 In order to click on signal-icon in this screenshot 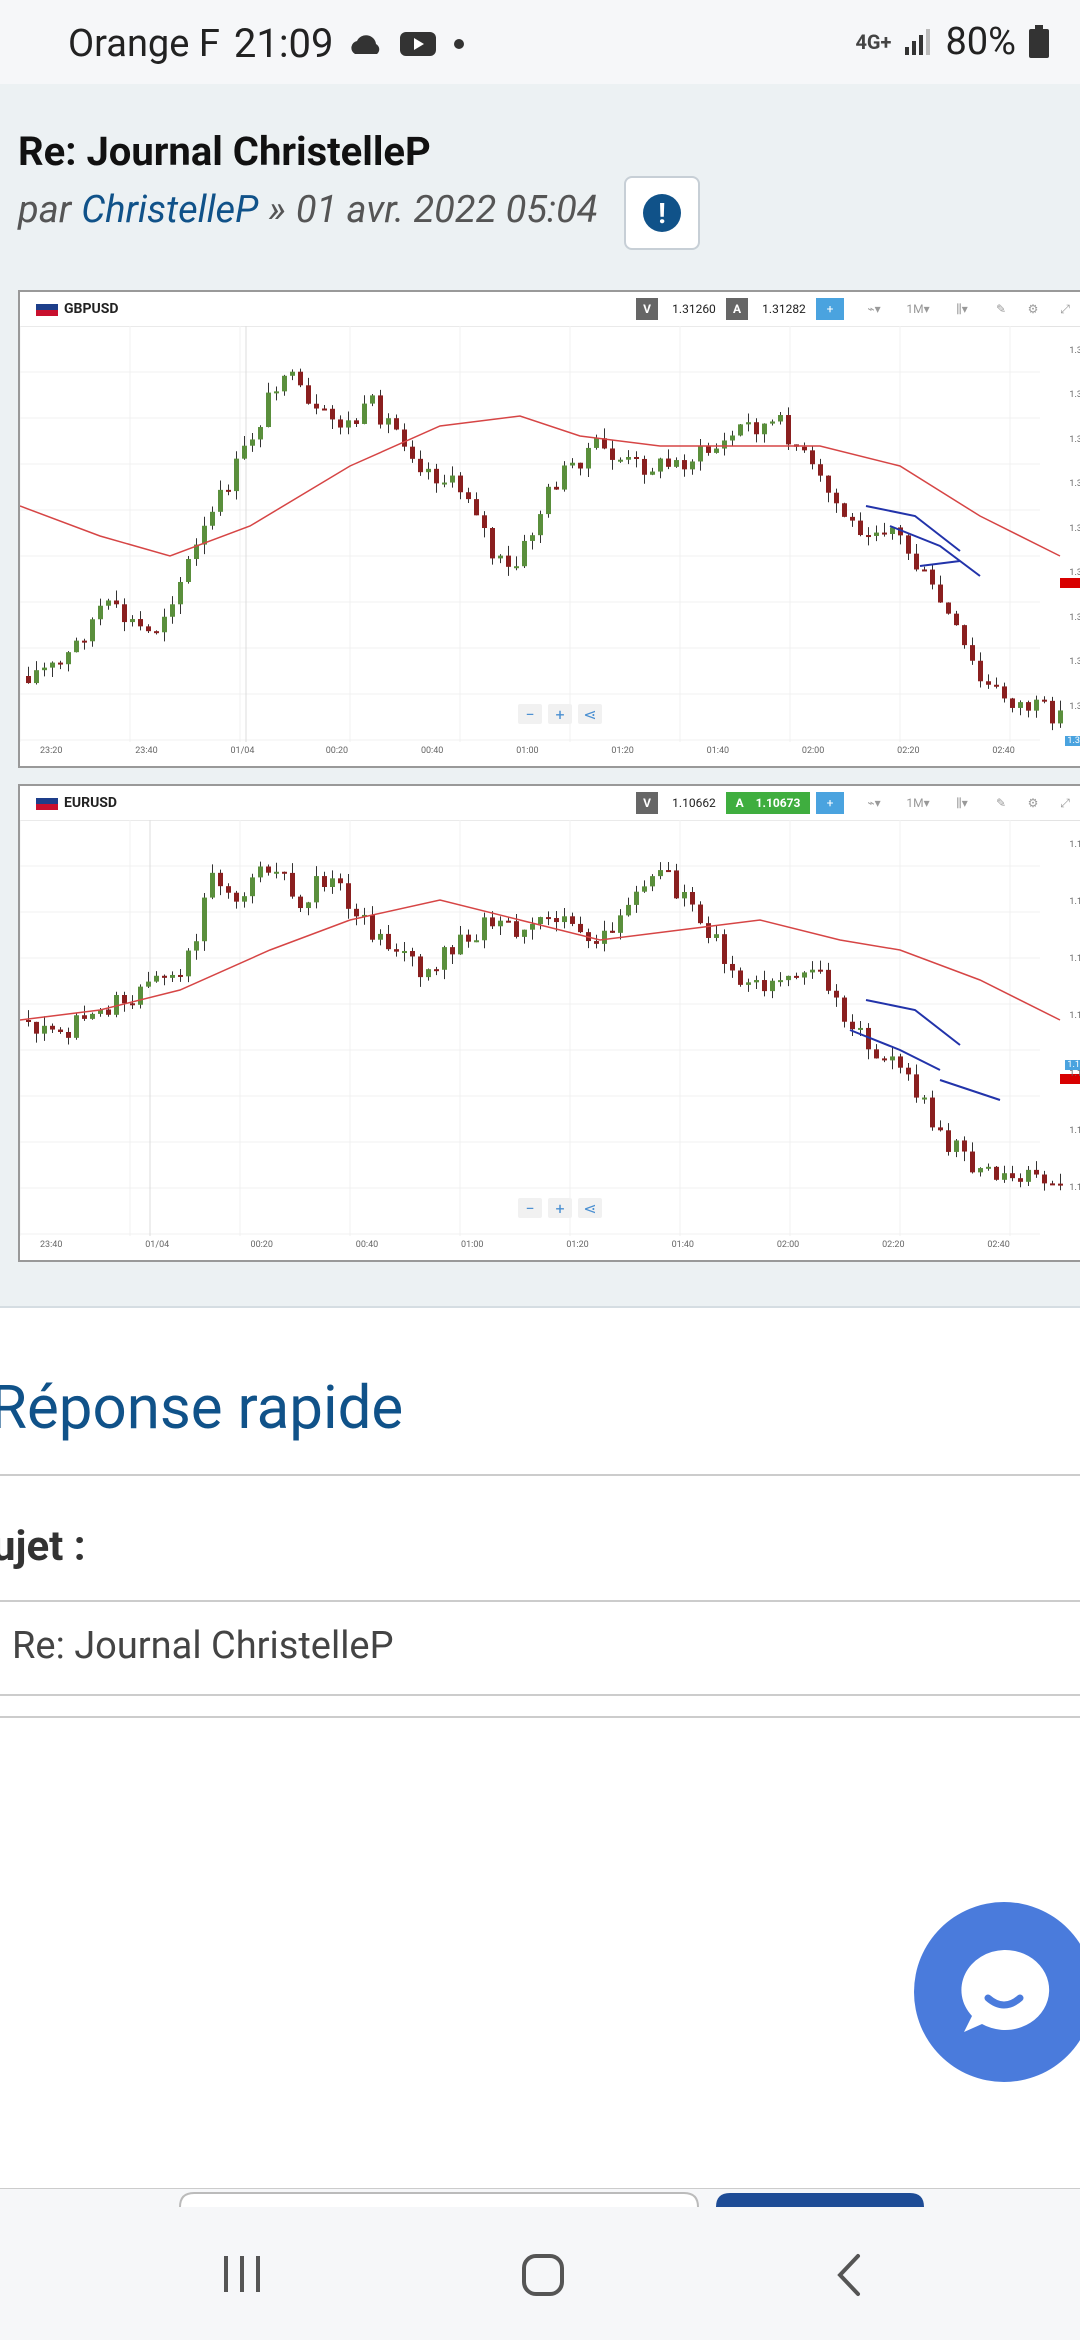, I will do `click(918, 42)`.